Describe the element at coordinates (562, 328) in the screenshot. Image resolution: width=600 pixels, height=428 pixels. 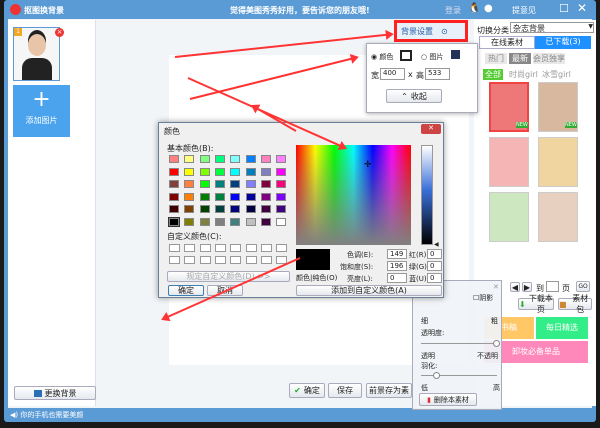
I see `tile-daily-picks: 每日精选` at that location.